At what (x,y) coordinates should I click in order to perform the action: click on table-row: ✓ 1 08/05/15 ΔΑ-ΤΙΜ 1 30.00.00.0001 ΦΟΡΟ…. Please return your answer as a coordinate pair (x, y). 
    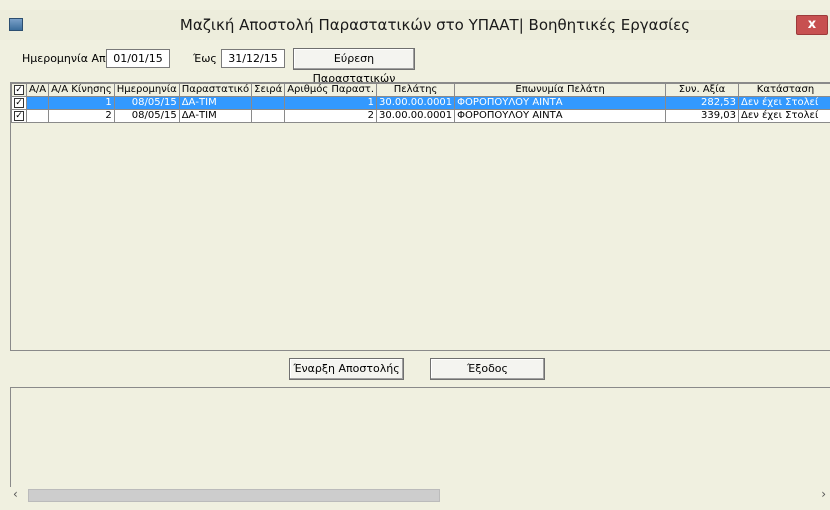
    Looking at the image, I should click on (420, 103).